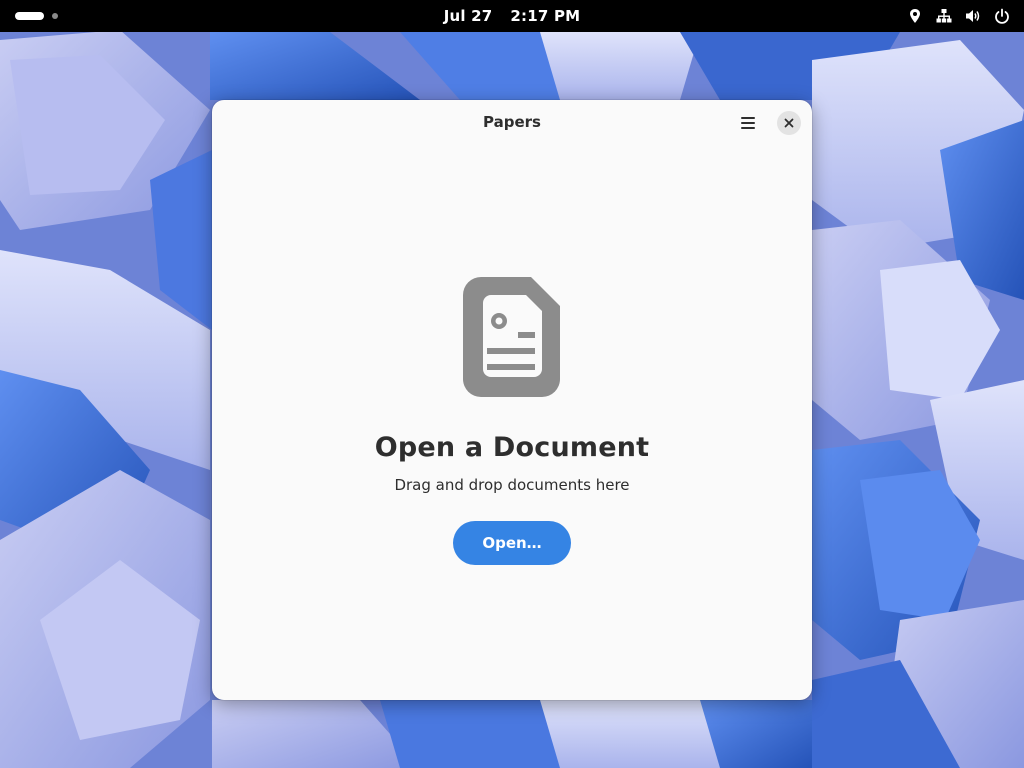 Image resolution: width=1024 pixels, height=768 pixels. I want to click on clock-time: 2:17 PM, so click(545, 16).